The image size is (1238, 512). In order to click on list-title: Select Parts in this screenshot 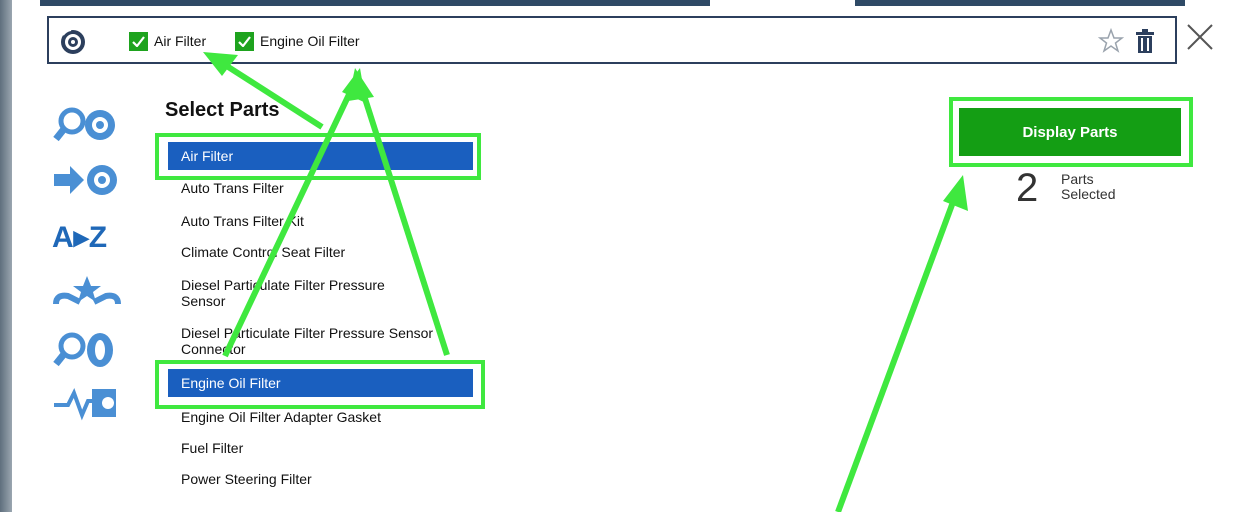, I will do `click(222, 110)`.